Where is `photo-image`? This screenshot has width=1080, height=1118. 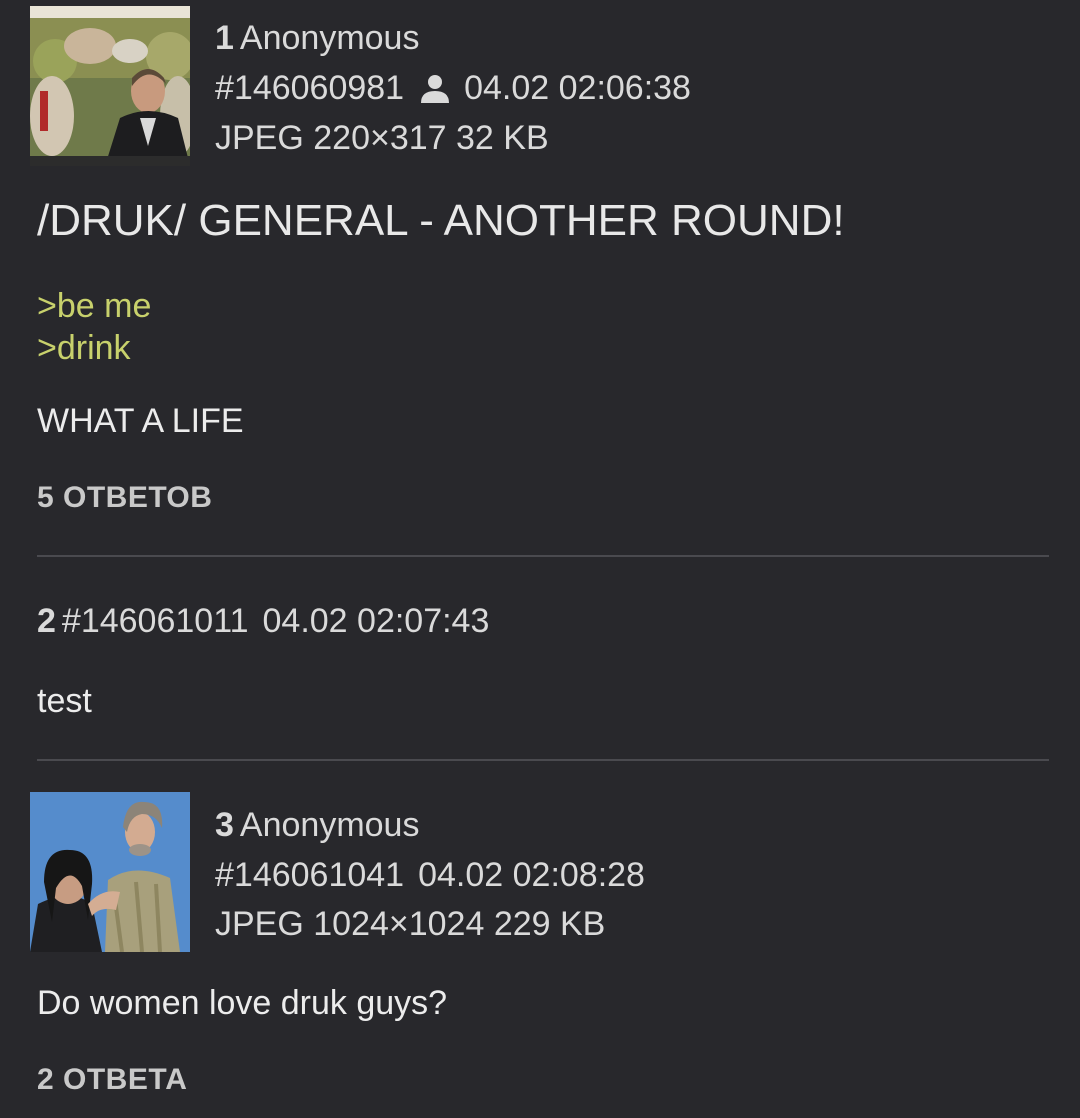
photo-image is located at coordinates (110, 872).